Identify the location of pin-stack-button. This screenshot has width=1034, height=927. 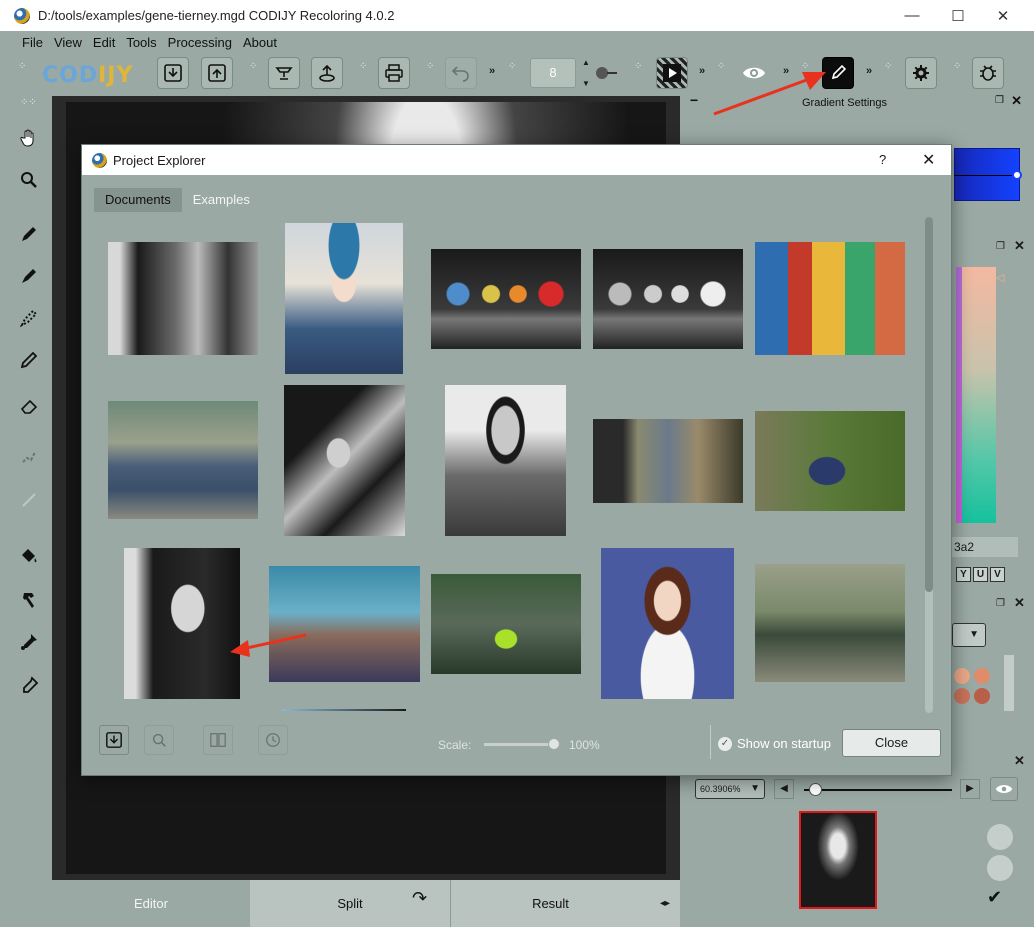
(284, 73).